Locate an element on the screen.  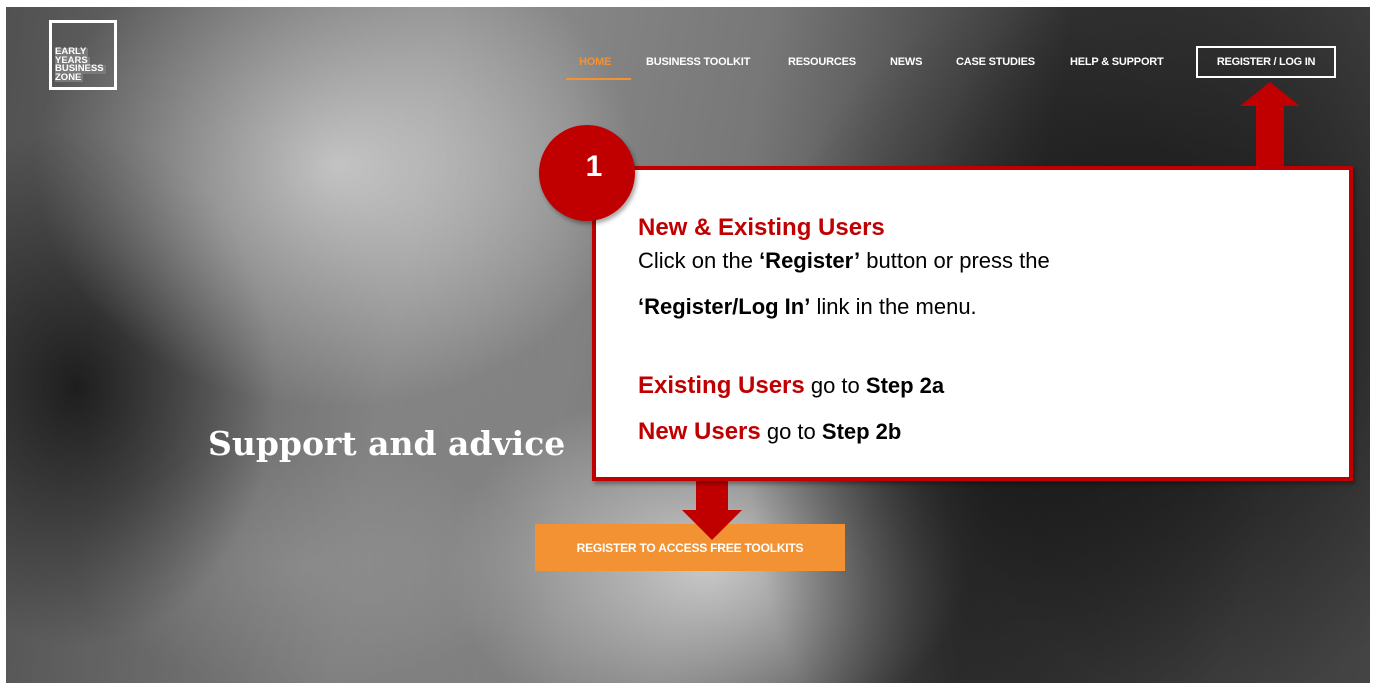
existing-users-label: Existing Users is located at coordinates (721, 385).